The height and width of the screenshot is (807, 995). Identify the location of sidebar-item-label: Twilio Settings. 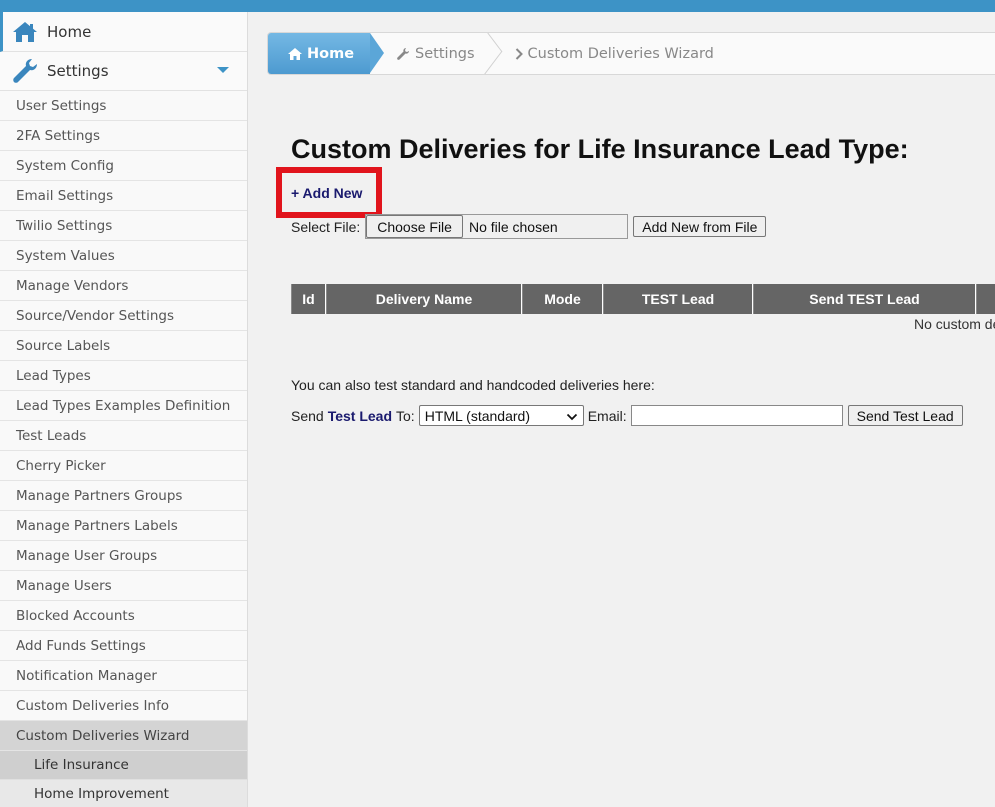
(64, 225).